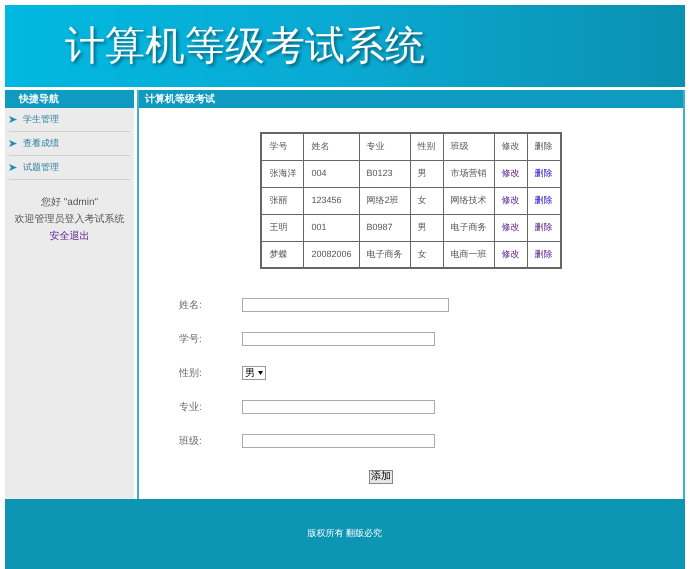 Image resolution: width=690 pixels, height=569 pixels. I want to click on sidebar-item: 试题管理, so click(69, 168).